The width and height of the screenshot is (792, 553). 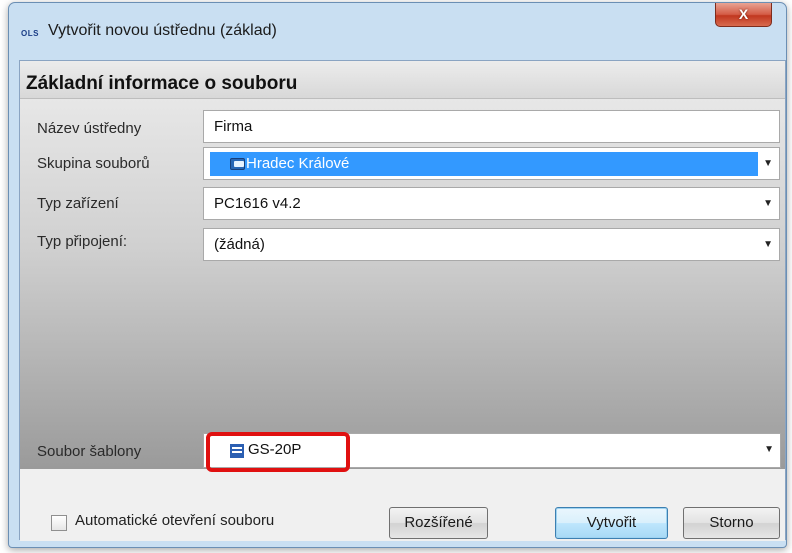 What do you see at coordinates (438, 523) in the screenshot?
I see `advanced-button: Rozšířené` at bounding box center [438, 523].